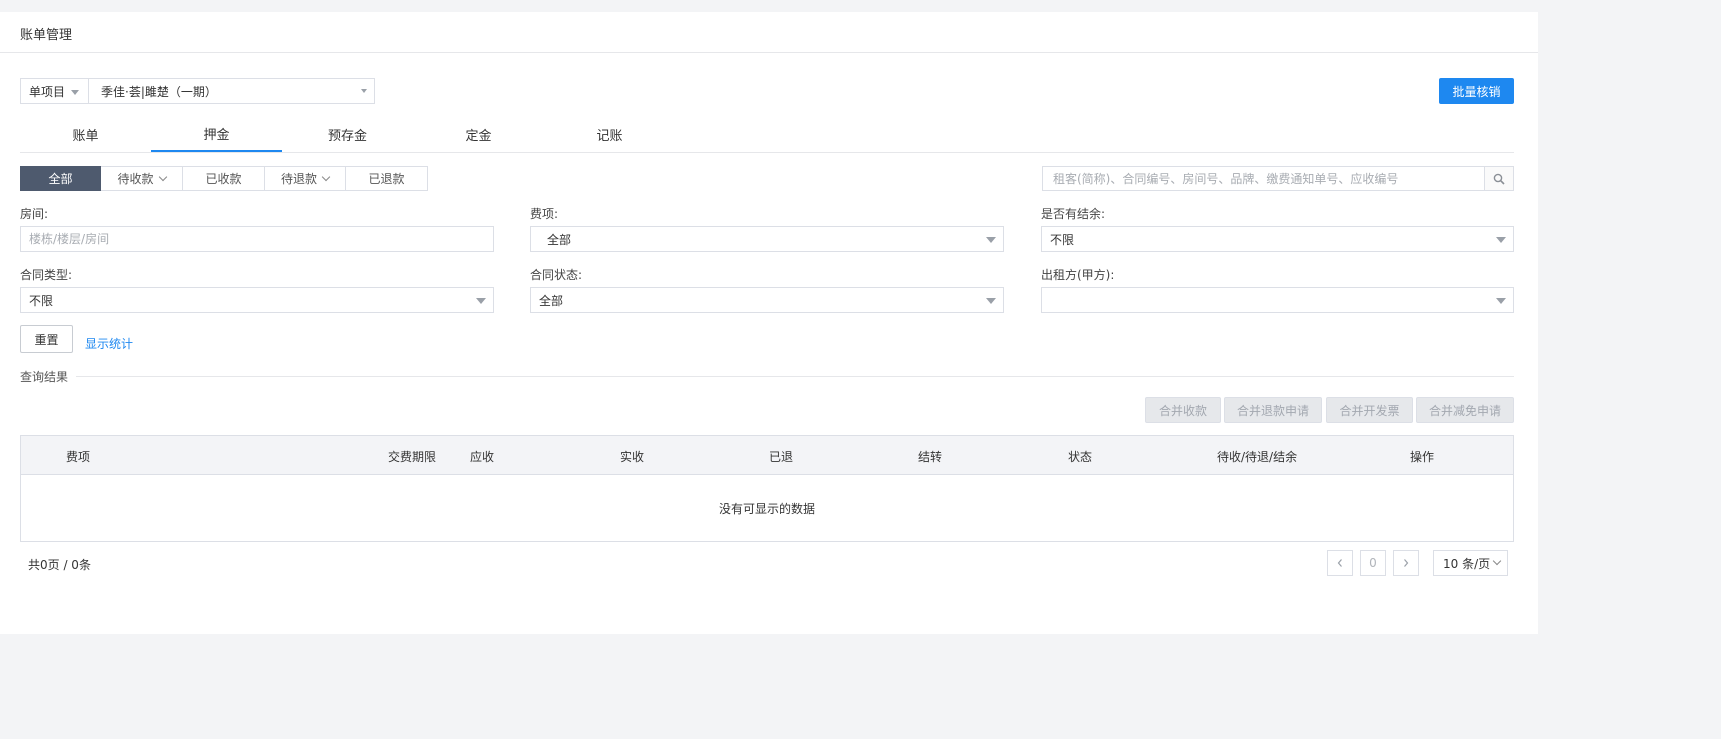  What do you see at coordinates (135, 179) in the screenshot?
I see `status-pending-receipt-label: 待收款` at bounding box center [135, 179].